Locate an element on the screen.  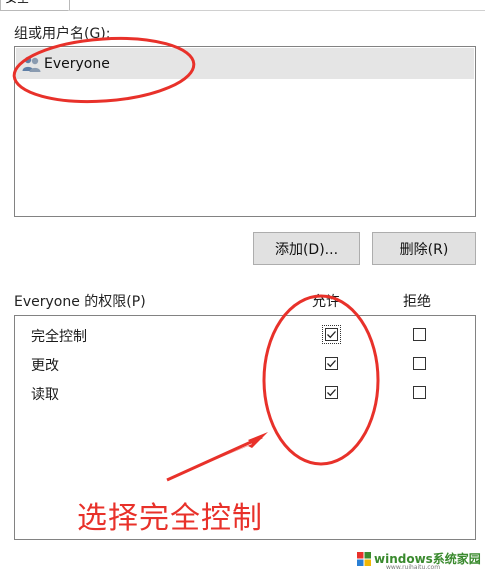
allow-column-header: 允许 is located at coordinates (326, 302).